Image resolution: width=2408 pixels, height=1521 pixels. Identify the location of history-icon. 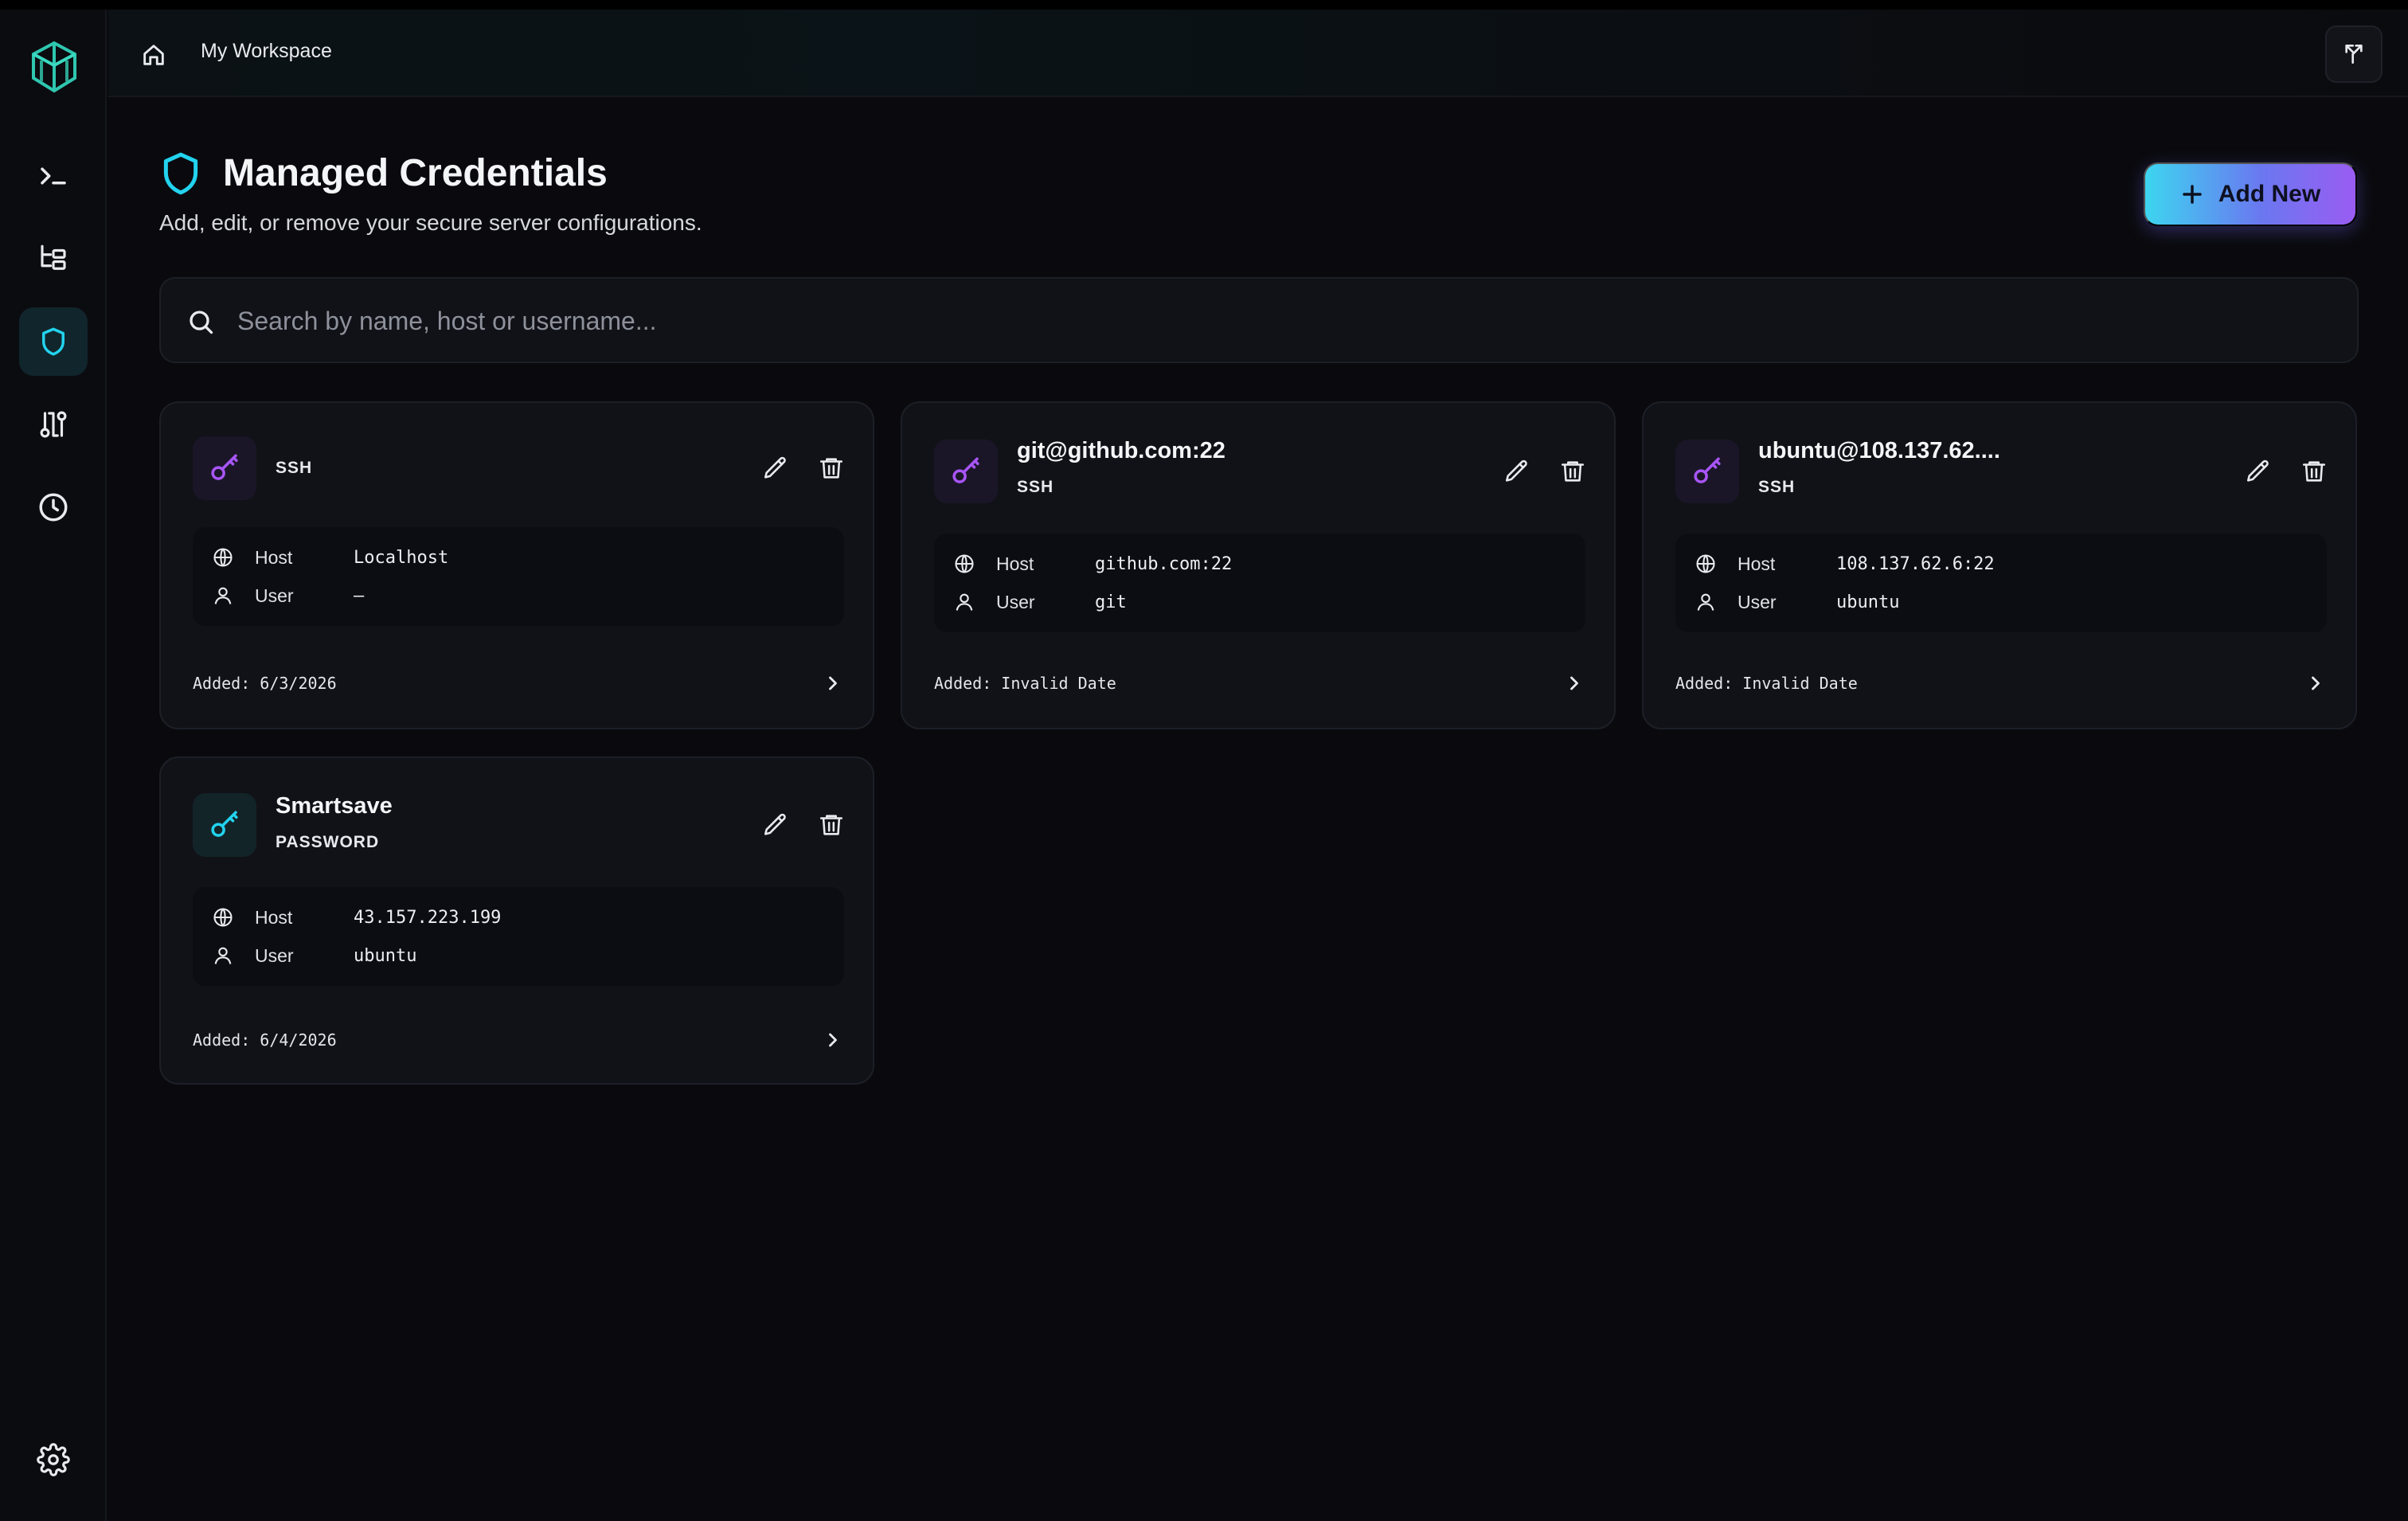
(53, 507).